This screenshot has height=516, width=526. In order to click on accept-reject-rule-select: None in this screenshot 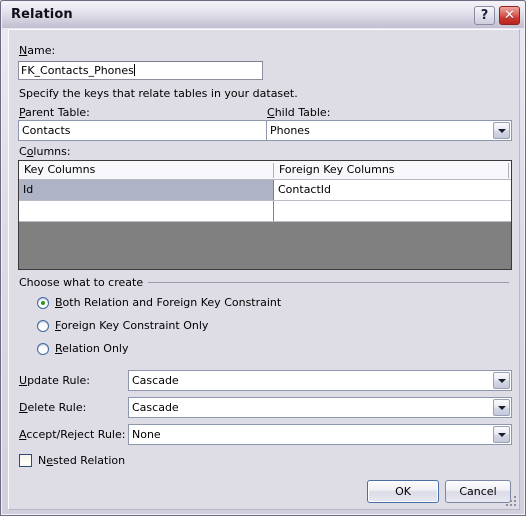, I will do `click(320, 434)`.